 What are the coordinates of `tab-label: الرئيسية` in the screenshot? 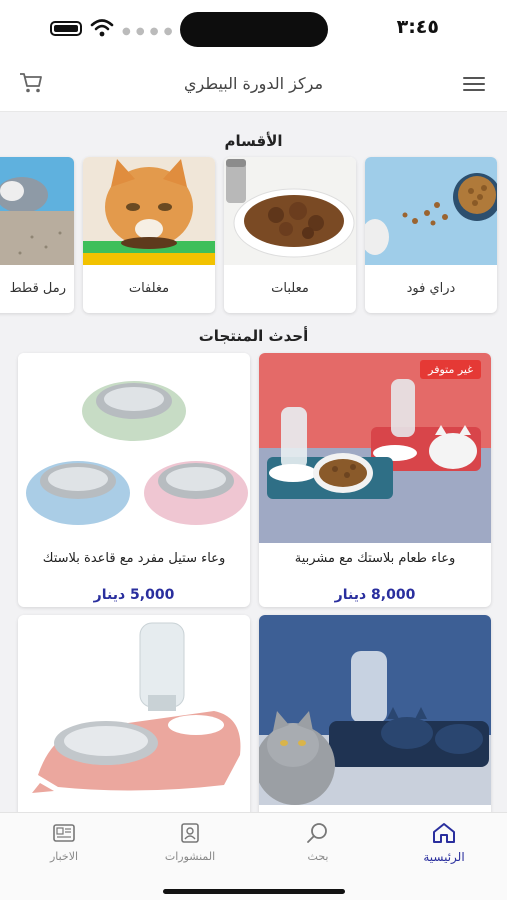 It's located at (444, 857).